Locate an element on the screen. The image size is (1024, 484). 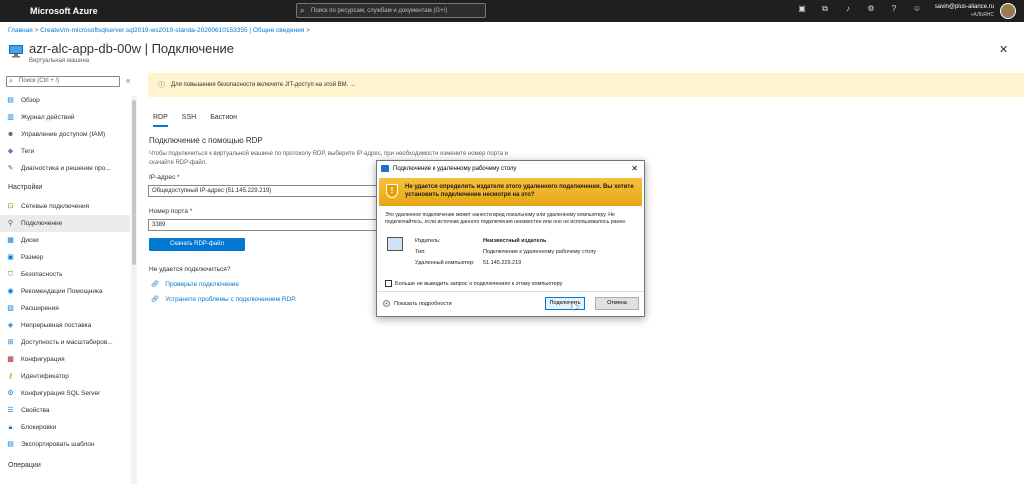
download-rdp-button: Скачать RDP-файл is located at coordinates (197, 244).